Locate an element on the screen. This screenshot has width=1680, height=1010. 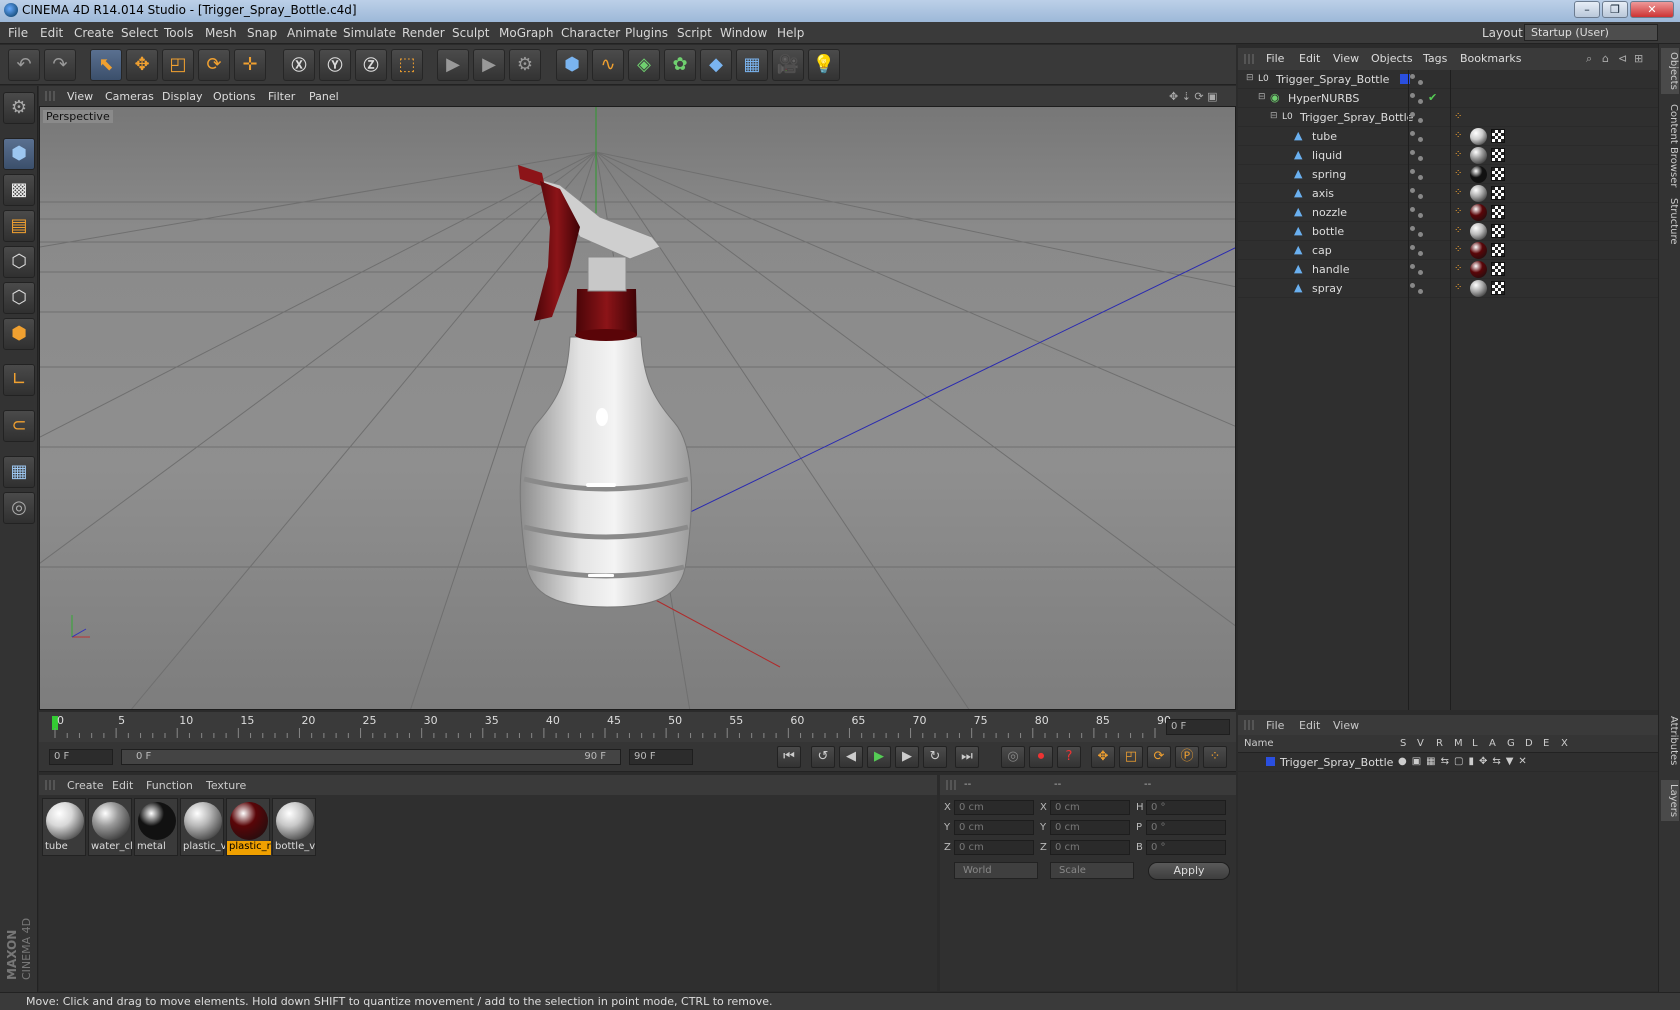
menu-file: File is located at coordinates (18, 33).